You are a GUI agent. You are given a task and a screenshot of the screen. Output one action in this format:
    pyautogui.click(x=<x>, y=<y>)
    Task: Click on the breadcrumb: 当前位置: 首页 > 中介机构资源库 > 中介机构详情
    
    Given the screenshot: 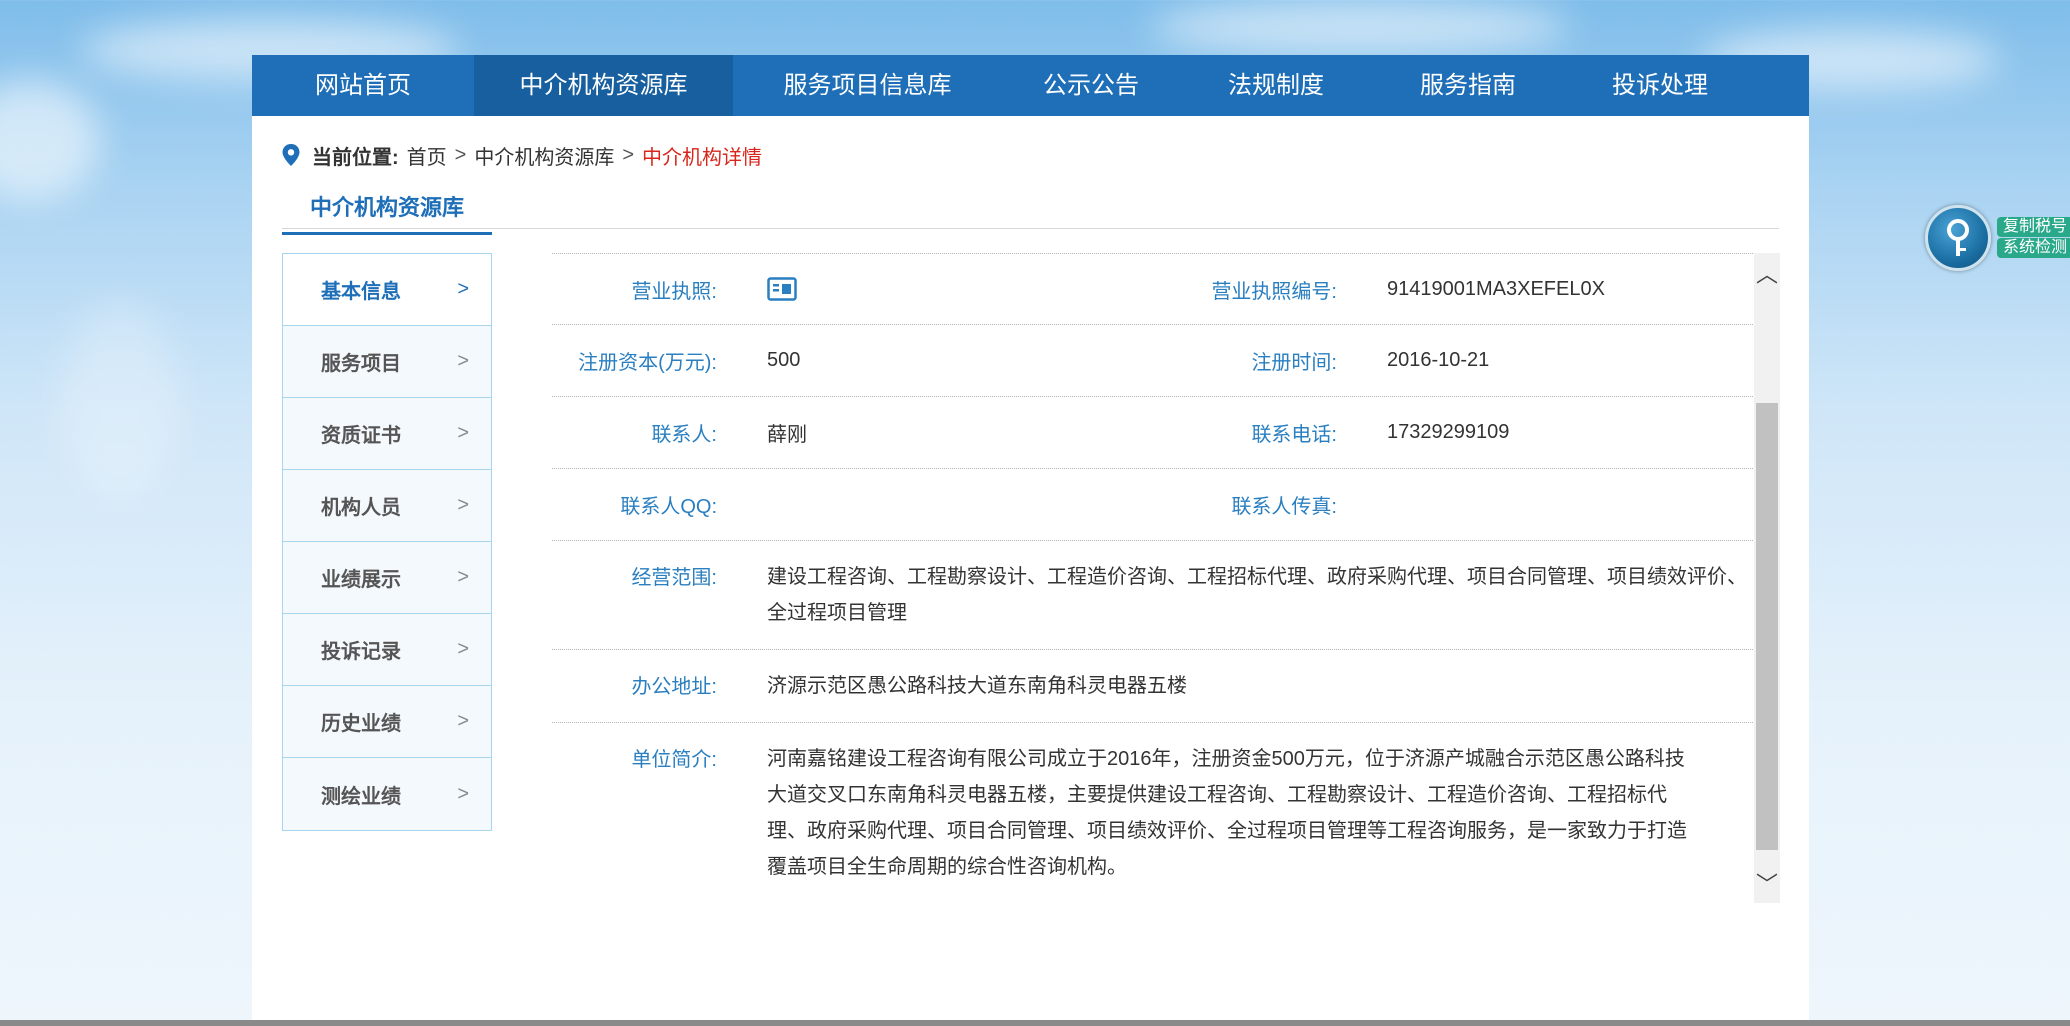 What is the action you would take?
    pyautogui.click(x=522, y=155)
    